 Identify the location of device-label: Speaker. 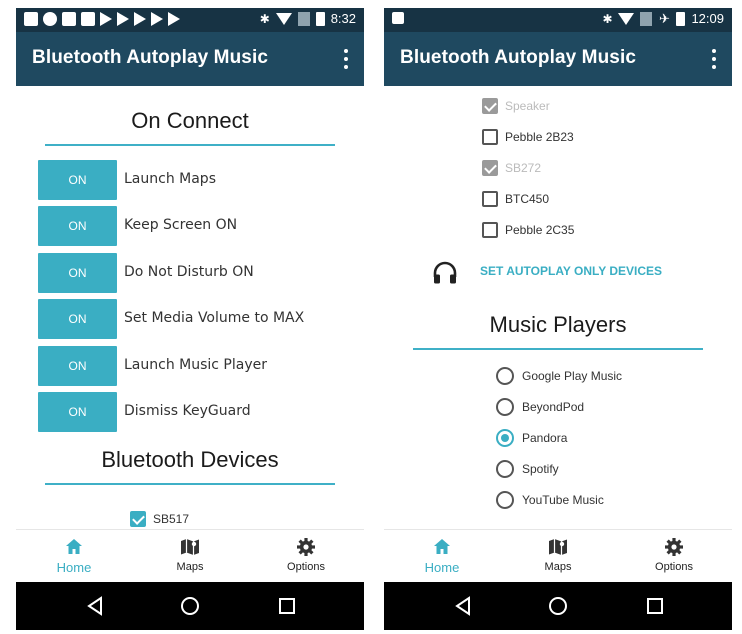
(527, 106).